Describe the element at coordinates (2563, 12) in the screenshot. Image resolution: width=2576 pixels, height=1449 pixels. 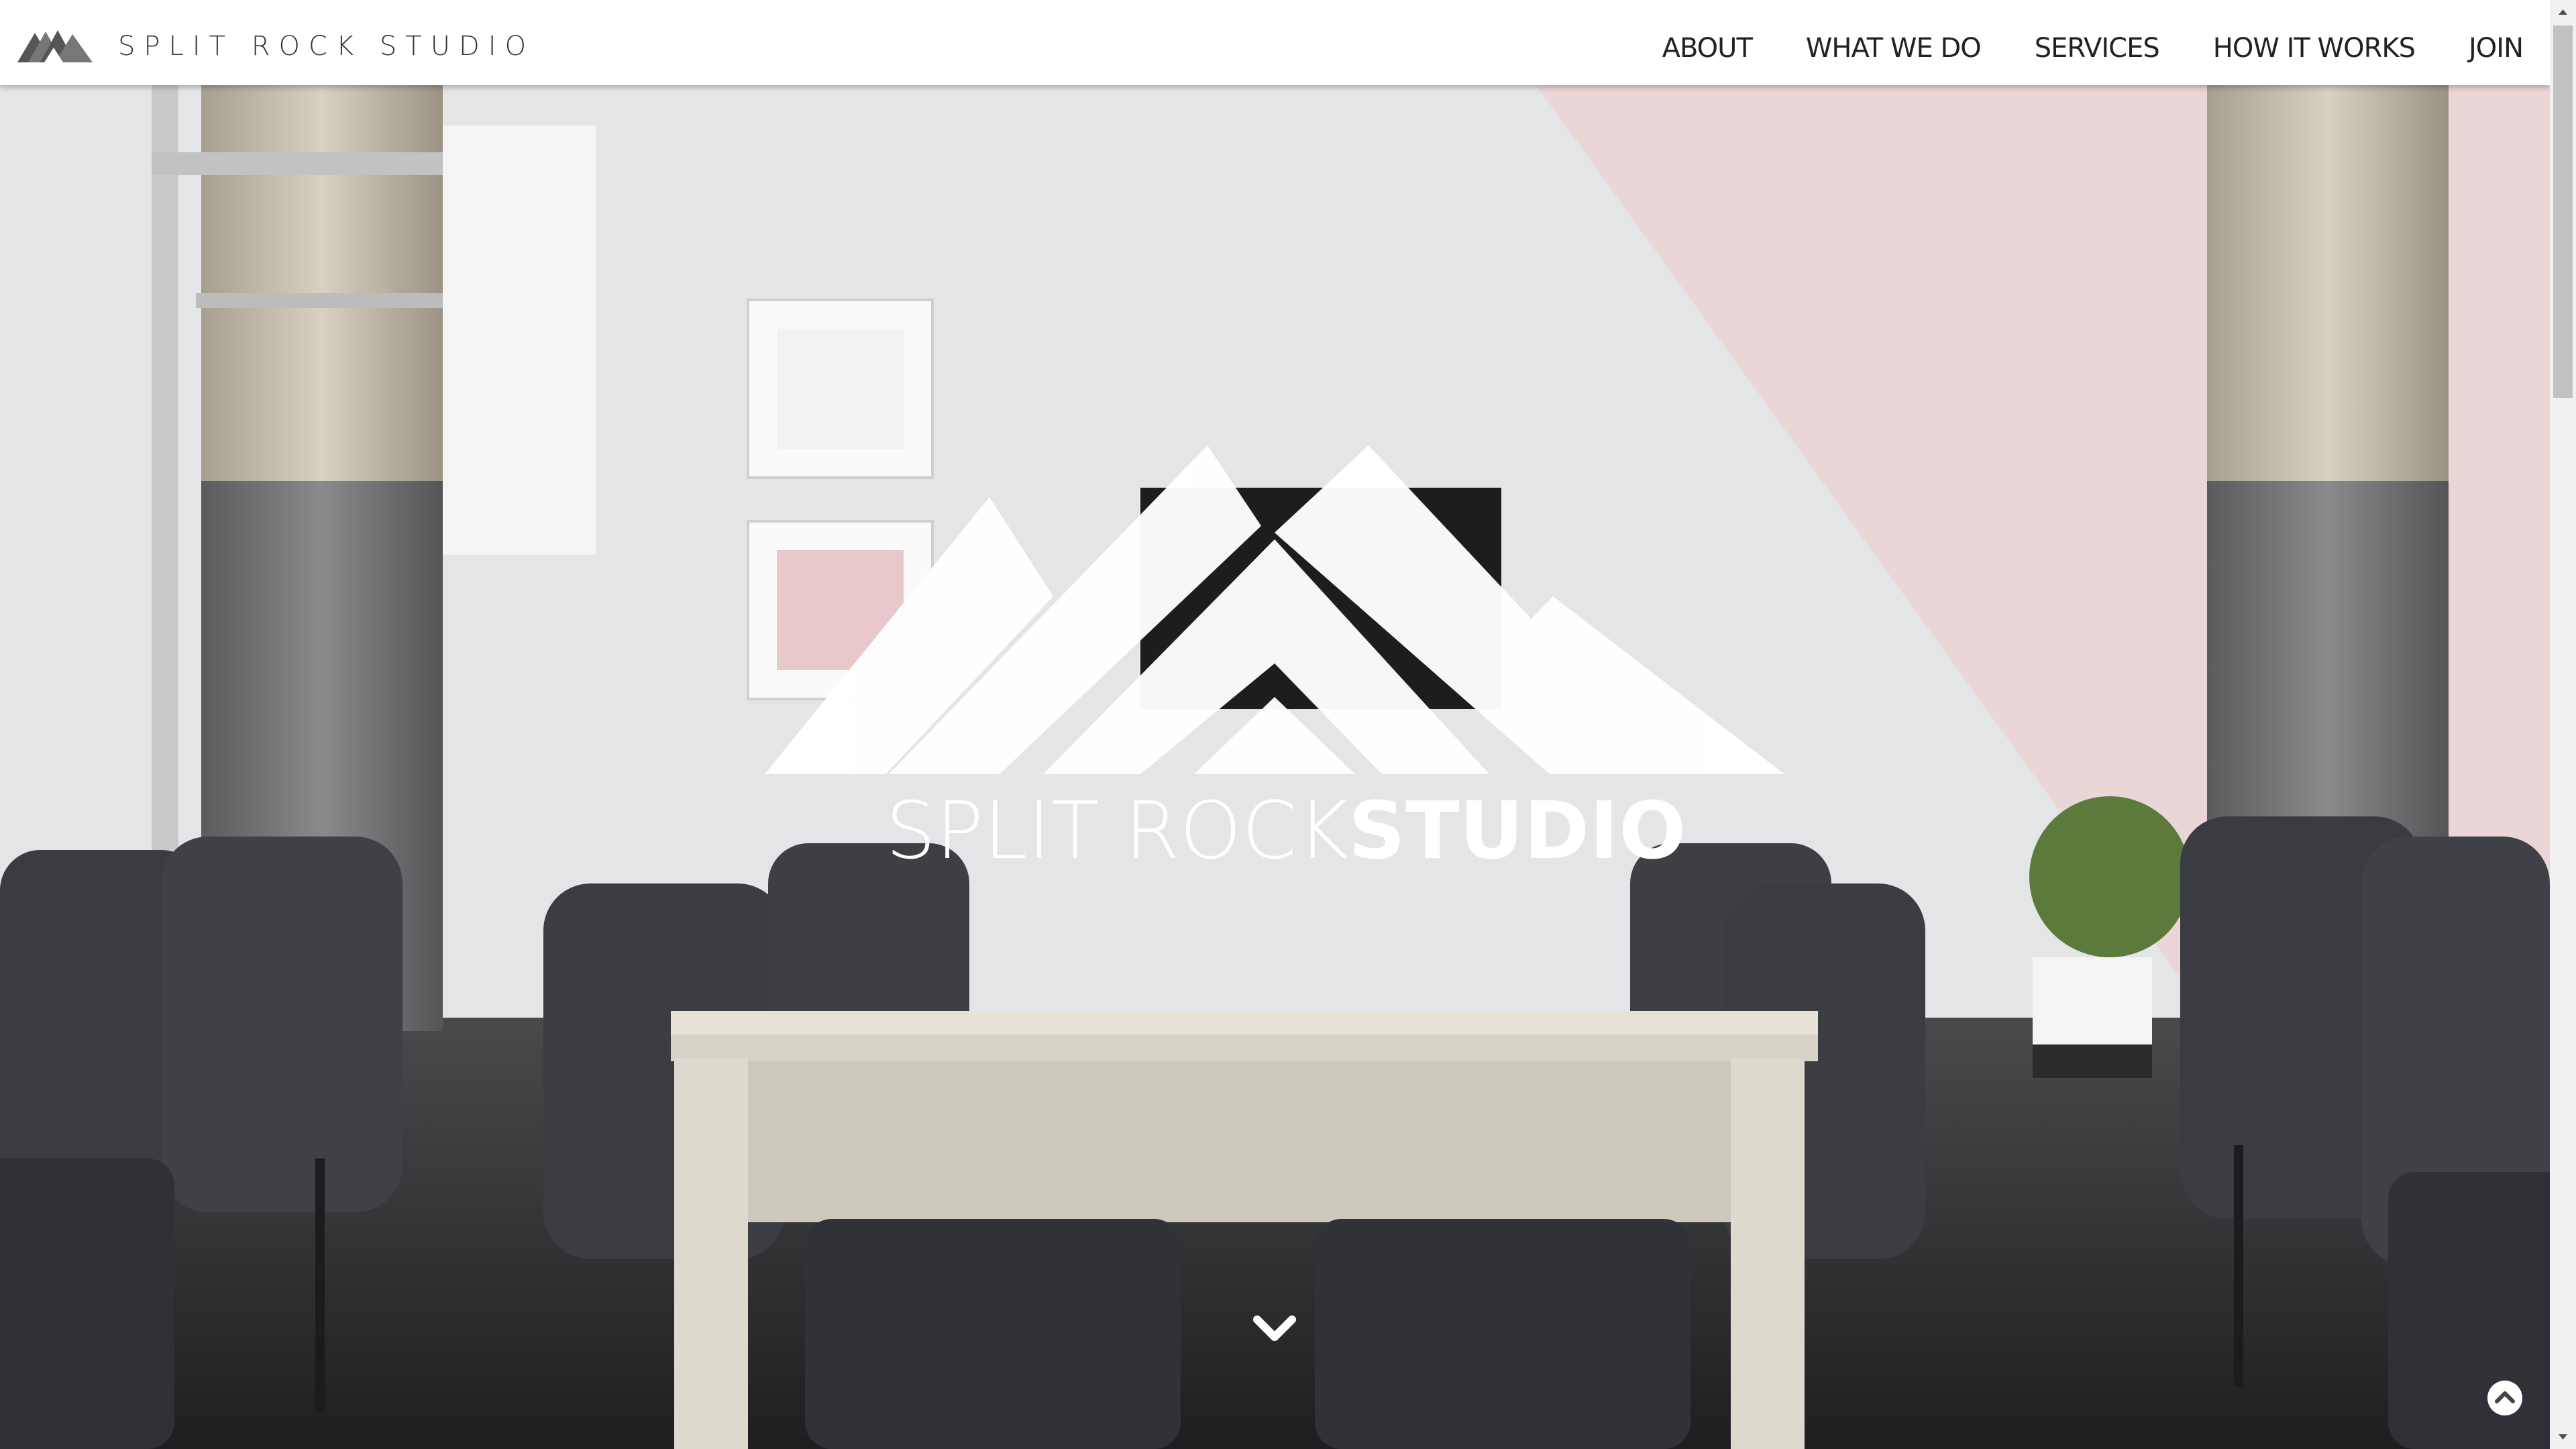
I see `scroll-up-arrow-icon` at that location.